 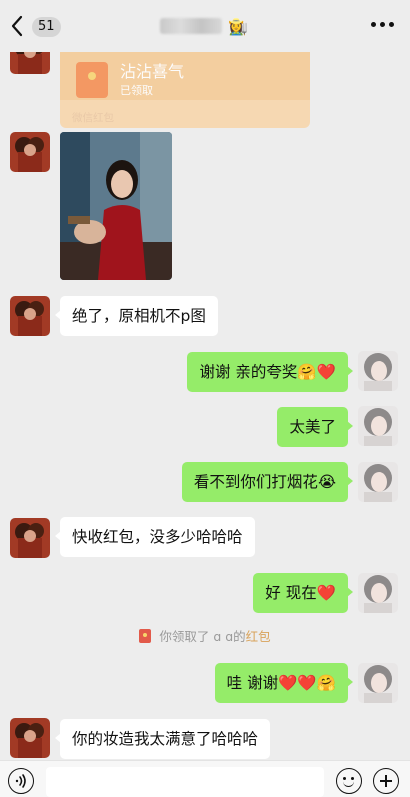 I want to click on message-bubble: 太美了, so click(x=315, y=427).